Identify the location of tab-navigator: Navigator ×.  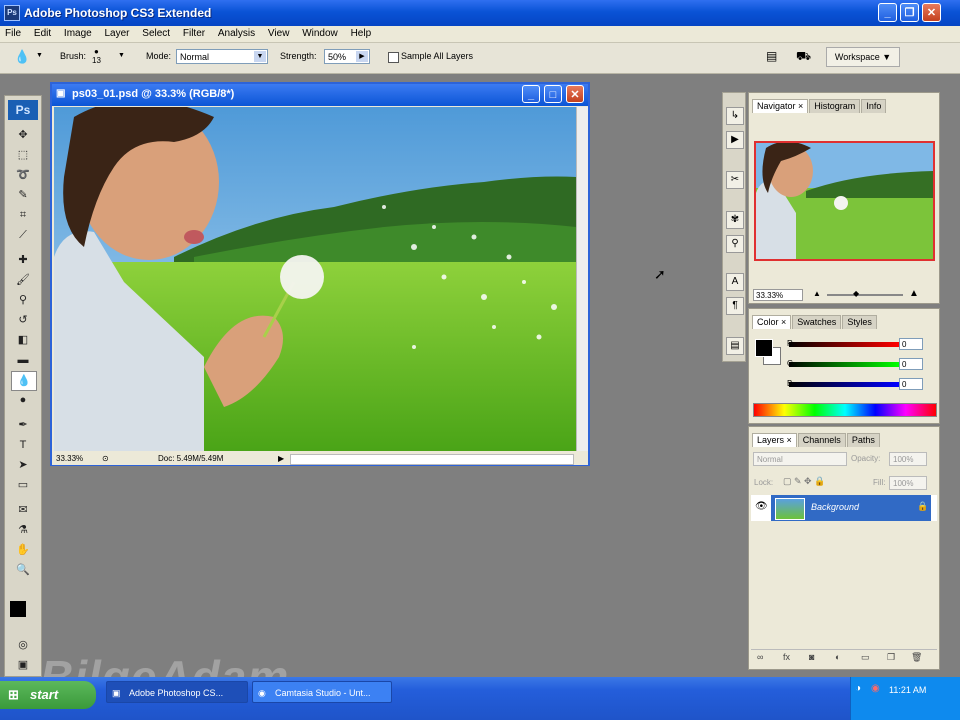
(780, 106).